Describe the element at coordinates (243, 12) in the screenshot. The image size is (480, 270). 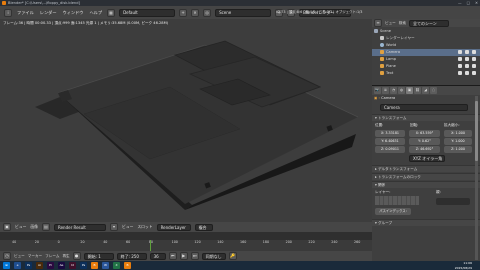
I see `scene-selector: Scene` at that location.